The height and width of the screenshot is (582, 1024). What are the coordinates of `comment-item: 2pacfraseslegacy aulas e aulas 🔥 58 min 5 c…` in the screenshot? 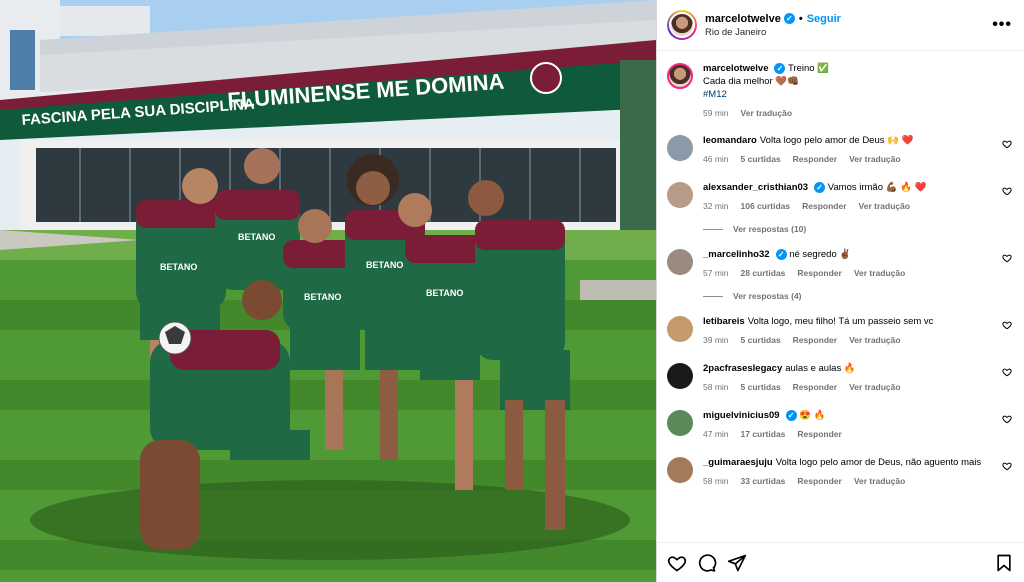 It's located at (839, 378).